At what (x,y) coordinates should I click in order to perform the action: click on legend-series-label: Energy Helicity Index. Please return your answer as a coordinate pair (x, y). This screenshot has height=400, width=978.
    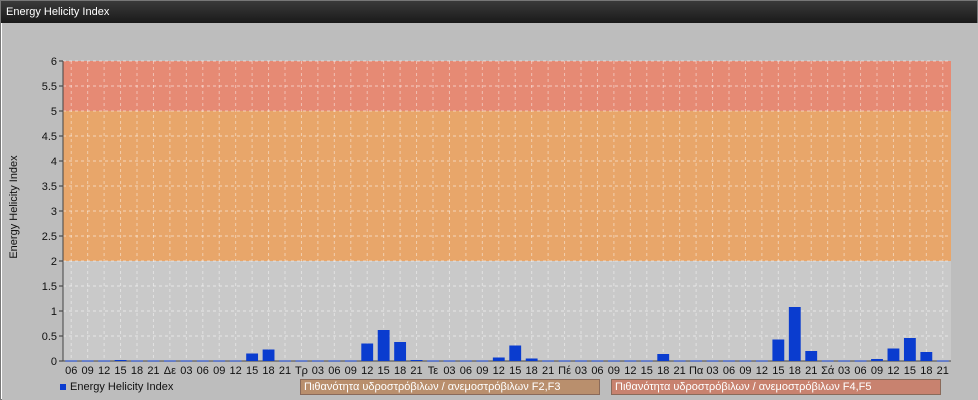
    Looking at the image, I should click on (122, 387).